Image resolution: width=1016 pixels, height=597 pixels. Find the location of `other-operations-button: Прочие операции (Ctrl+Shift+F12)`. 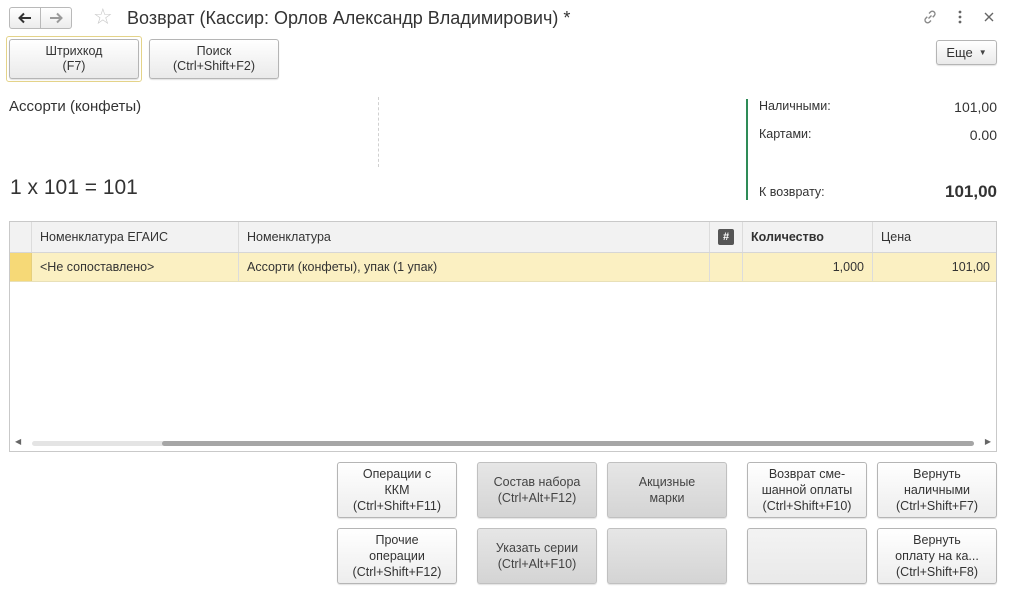

other-operations-button: Прочие операции (Ctrl+Shift+F12) is located at coordinates (397, 556).